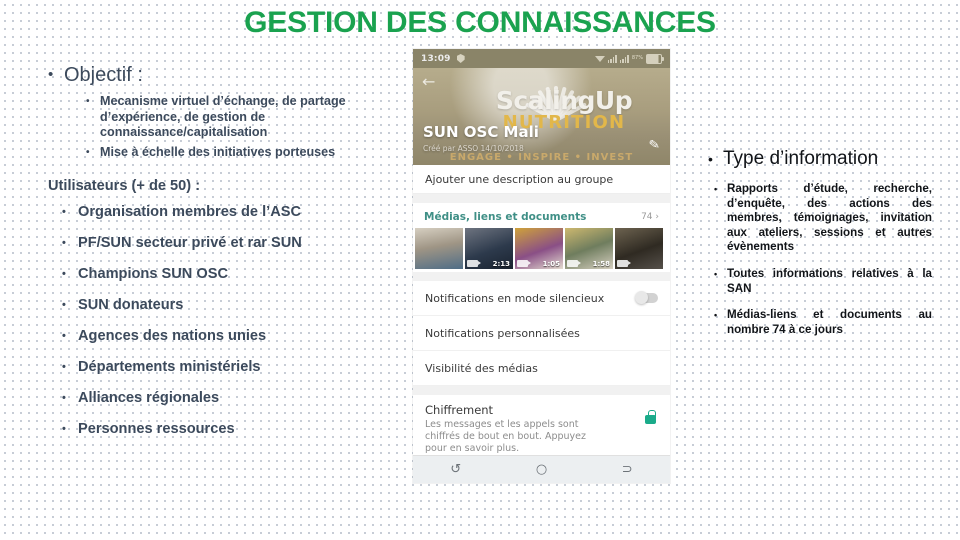 The image size is (960, 540). Describe the element at coordinates (455, 469) in the screenshot. I see `recents-icon: ↺` at that location.